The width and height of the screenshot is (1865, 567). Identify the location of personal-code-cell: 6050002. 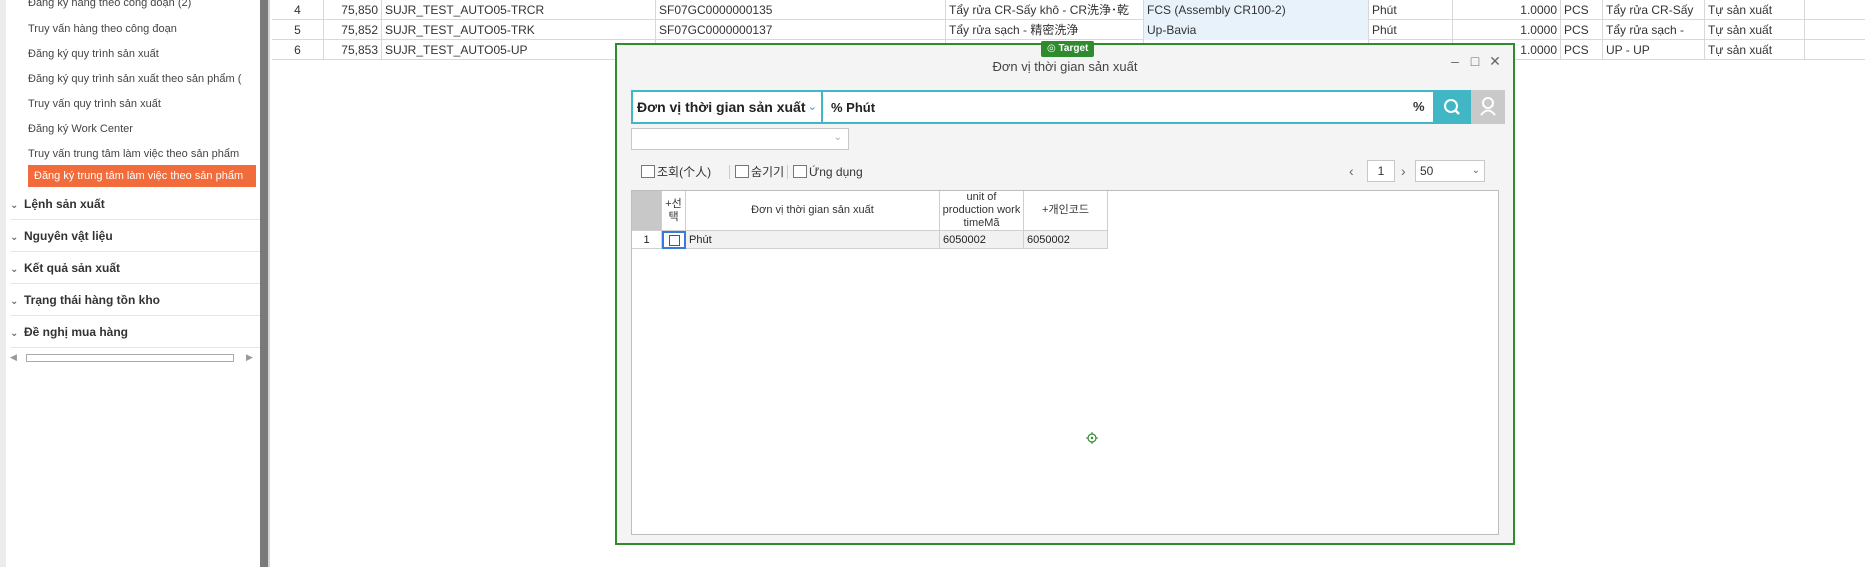
(1066, 240).